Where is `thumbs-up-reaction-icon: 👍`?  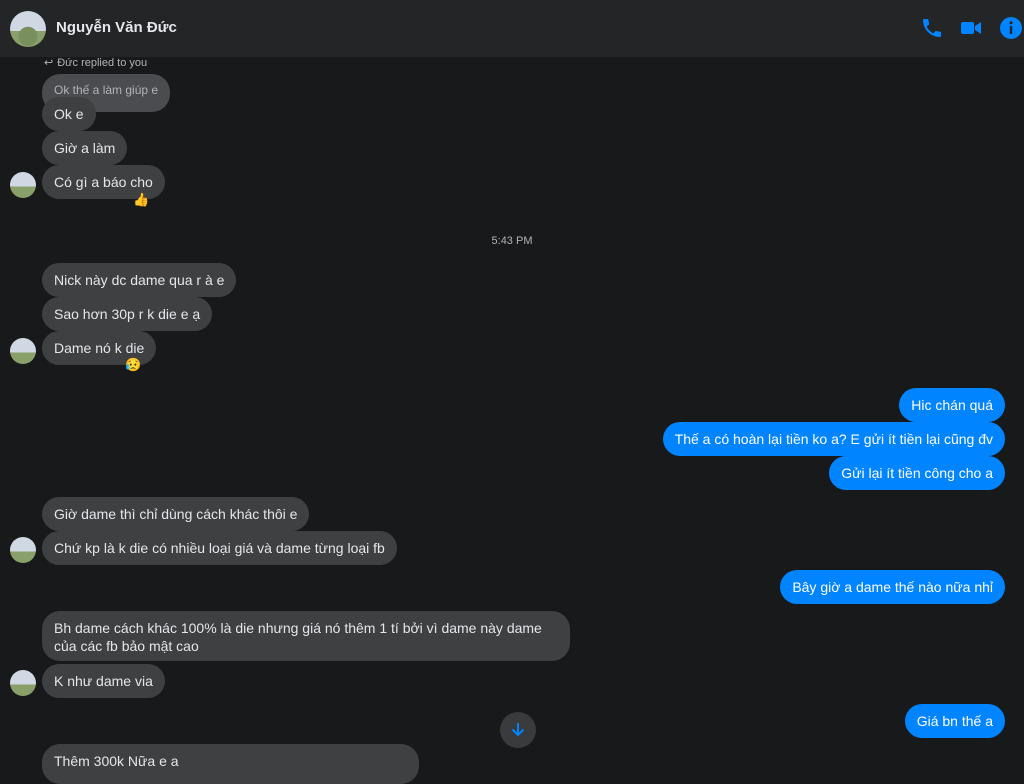
thumbs-up-reaction-icon: 👍 is located at coordinates (141, 200).